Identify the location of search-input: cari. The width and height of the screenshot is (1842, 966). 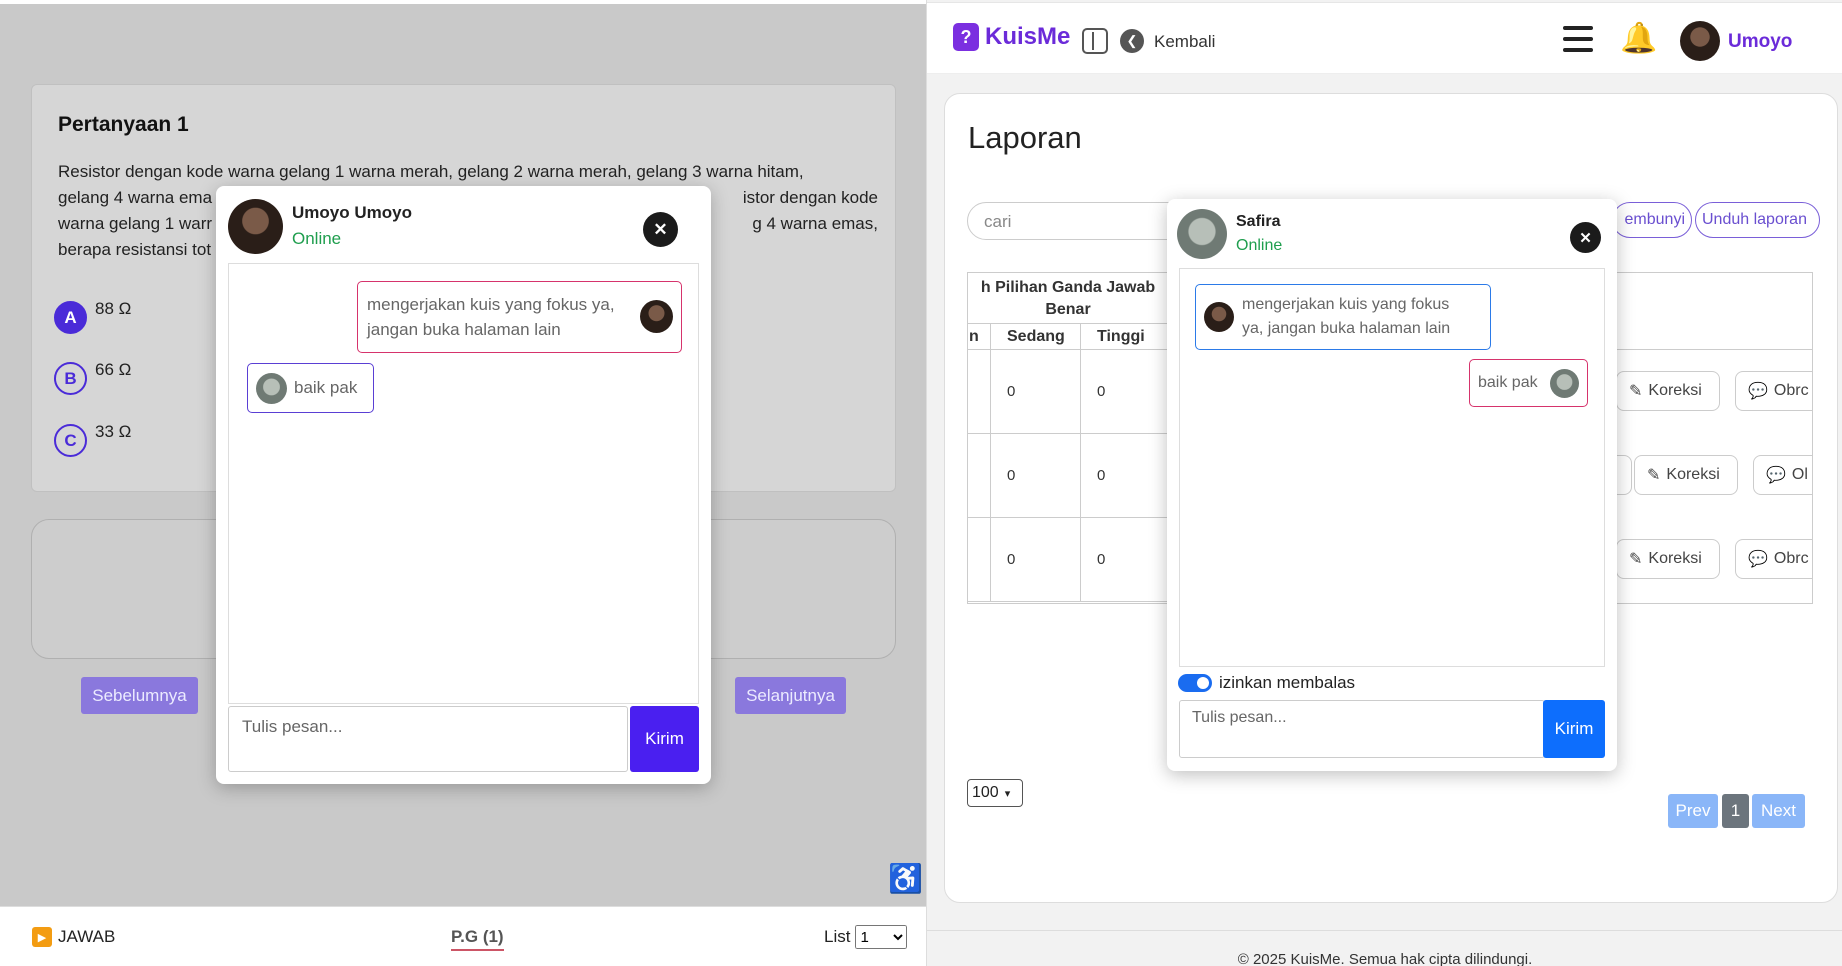
(1077, 221).